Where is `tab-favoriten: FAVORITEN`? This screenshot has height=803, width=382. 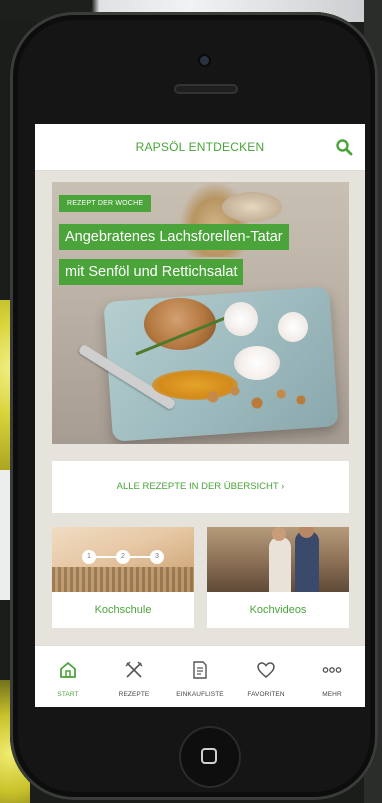 tab-favoriten: FAVORITEN is located at coordinates (266, 676).